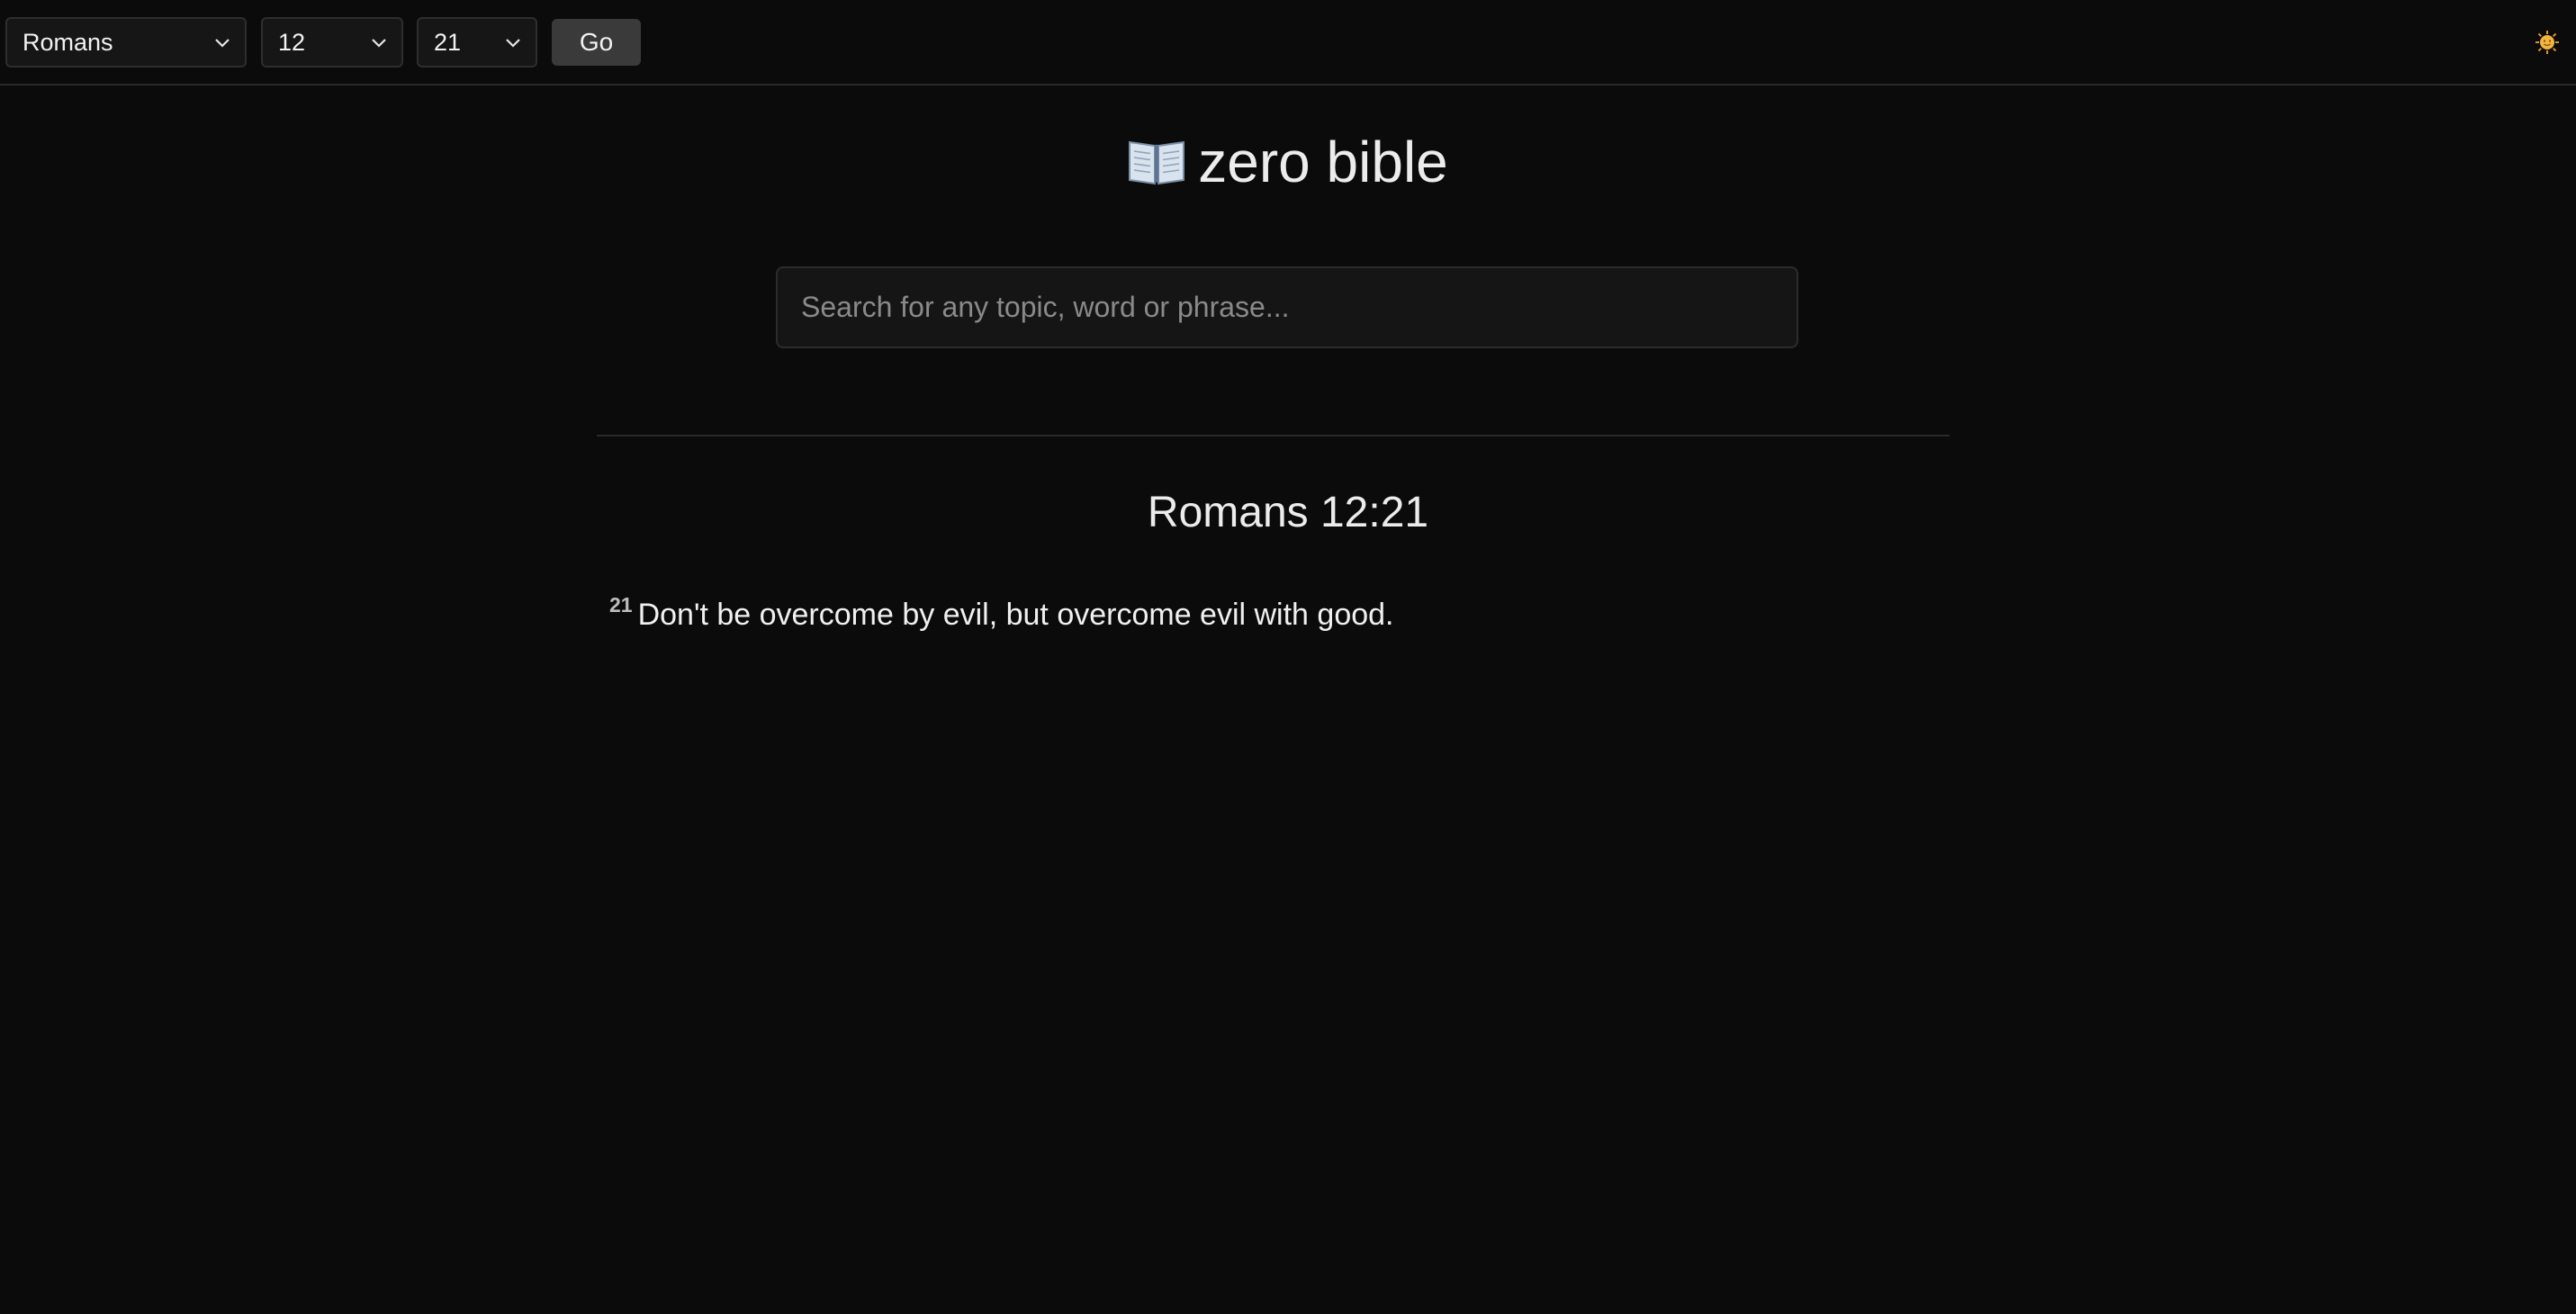 Image resolution: width=2576 pixels, height=1314 pixels. Describe the element at coordinates (292, 42) in the screenshot. I see `chapter-select-value: 12` at that location.